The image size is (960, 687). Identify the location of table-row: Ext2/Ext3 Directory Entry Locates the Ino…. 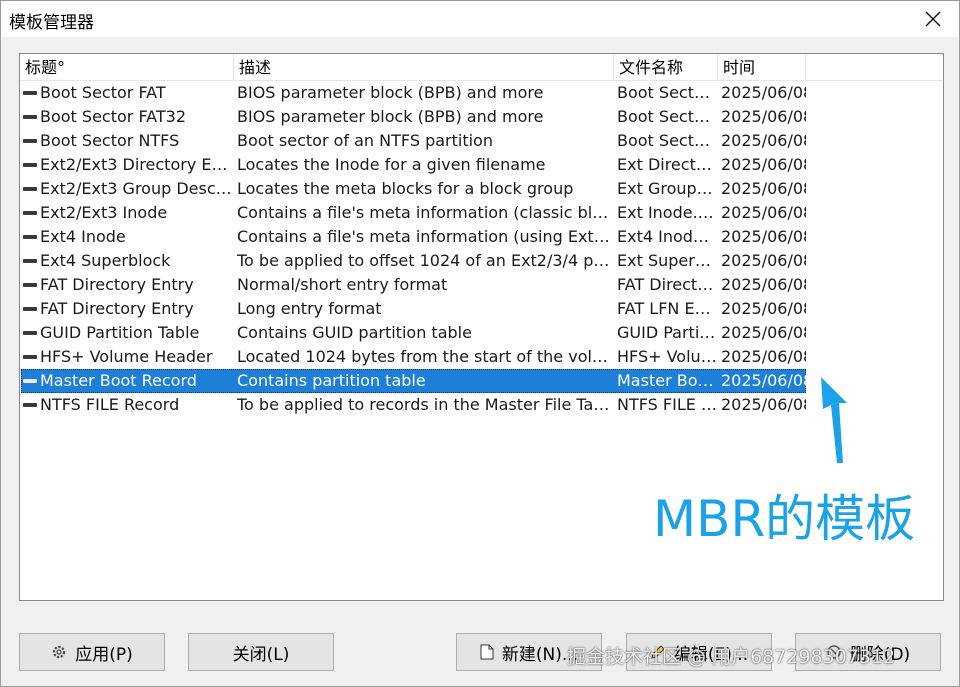
(481, 165).